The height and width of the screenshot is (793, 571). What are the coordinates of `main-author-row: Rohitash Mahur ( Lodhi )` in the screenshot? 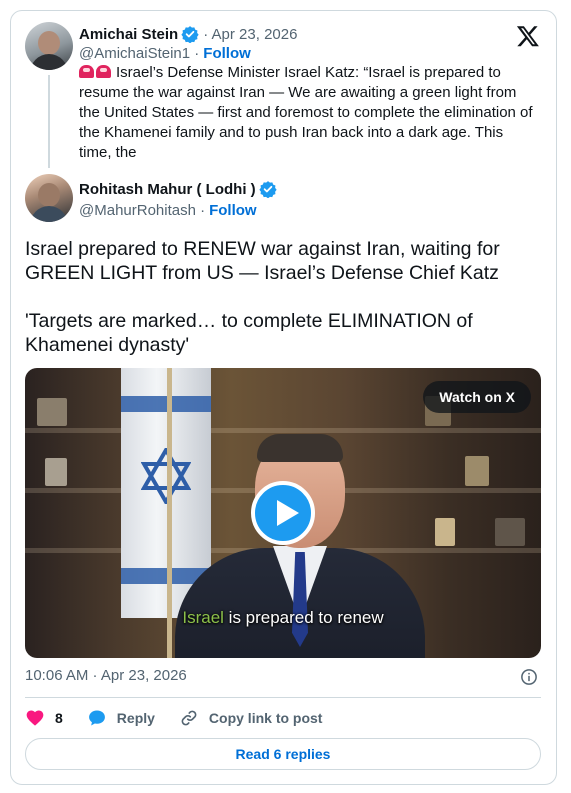 It's located at (178, 189).